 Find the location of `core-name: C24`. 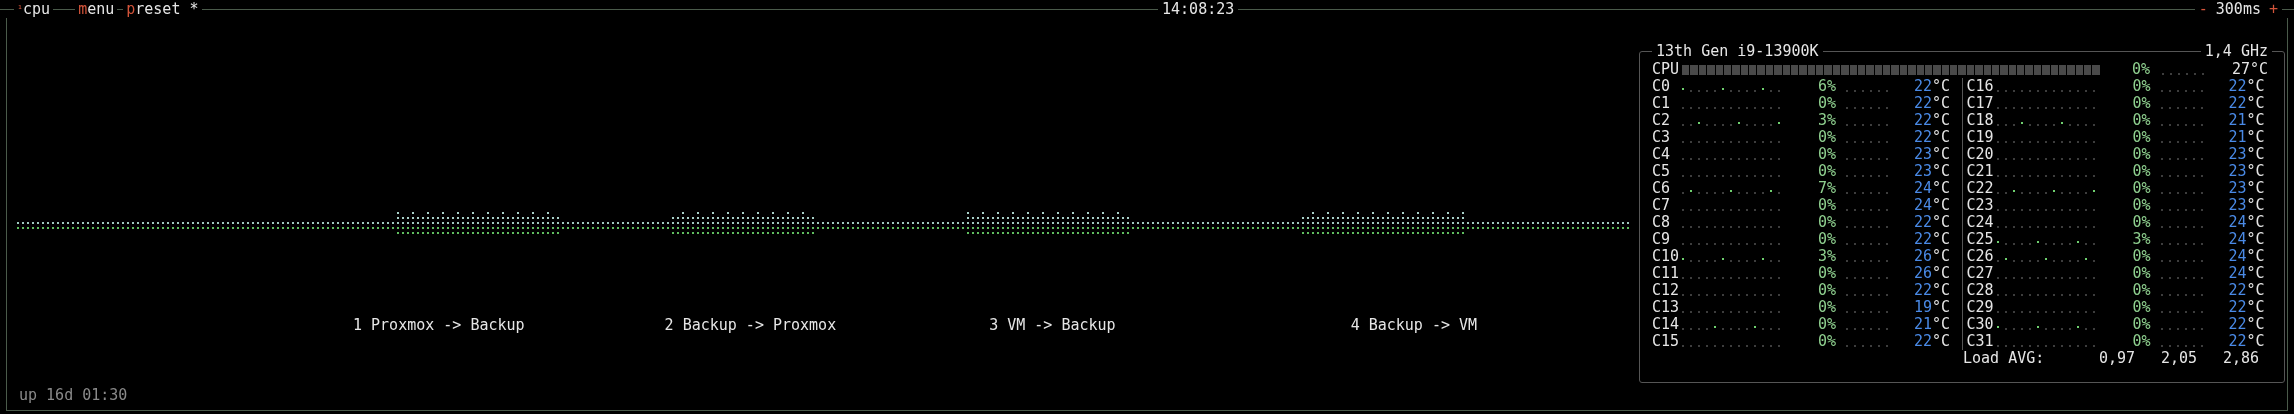

core-name: C24 is located at coordinates (1980, 222).